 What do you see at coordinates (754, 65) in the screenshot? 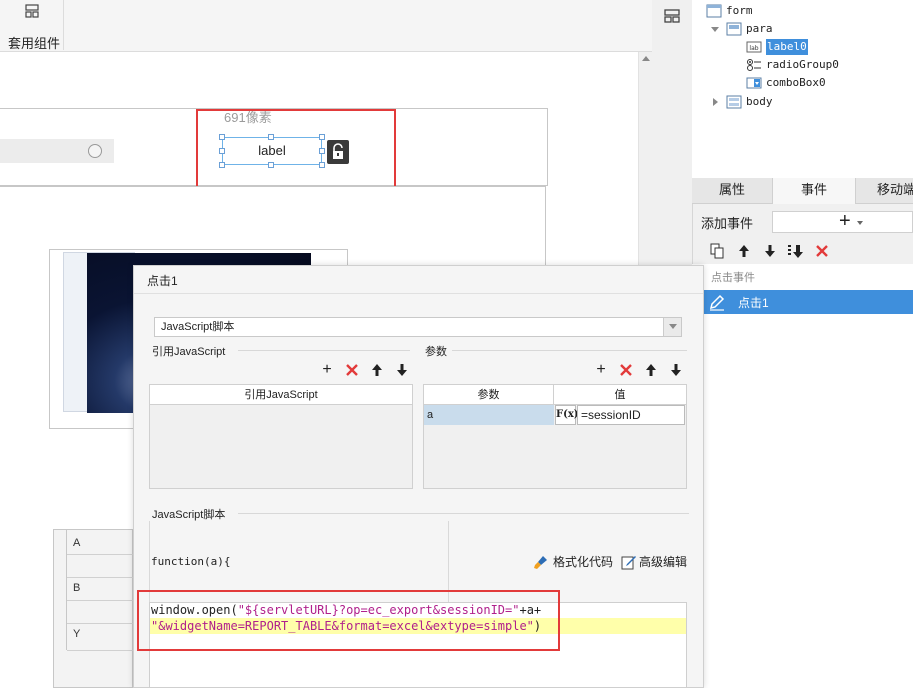
I see `radio-group-icon` at bounding box center [754, 65].